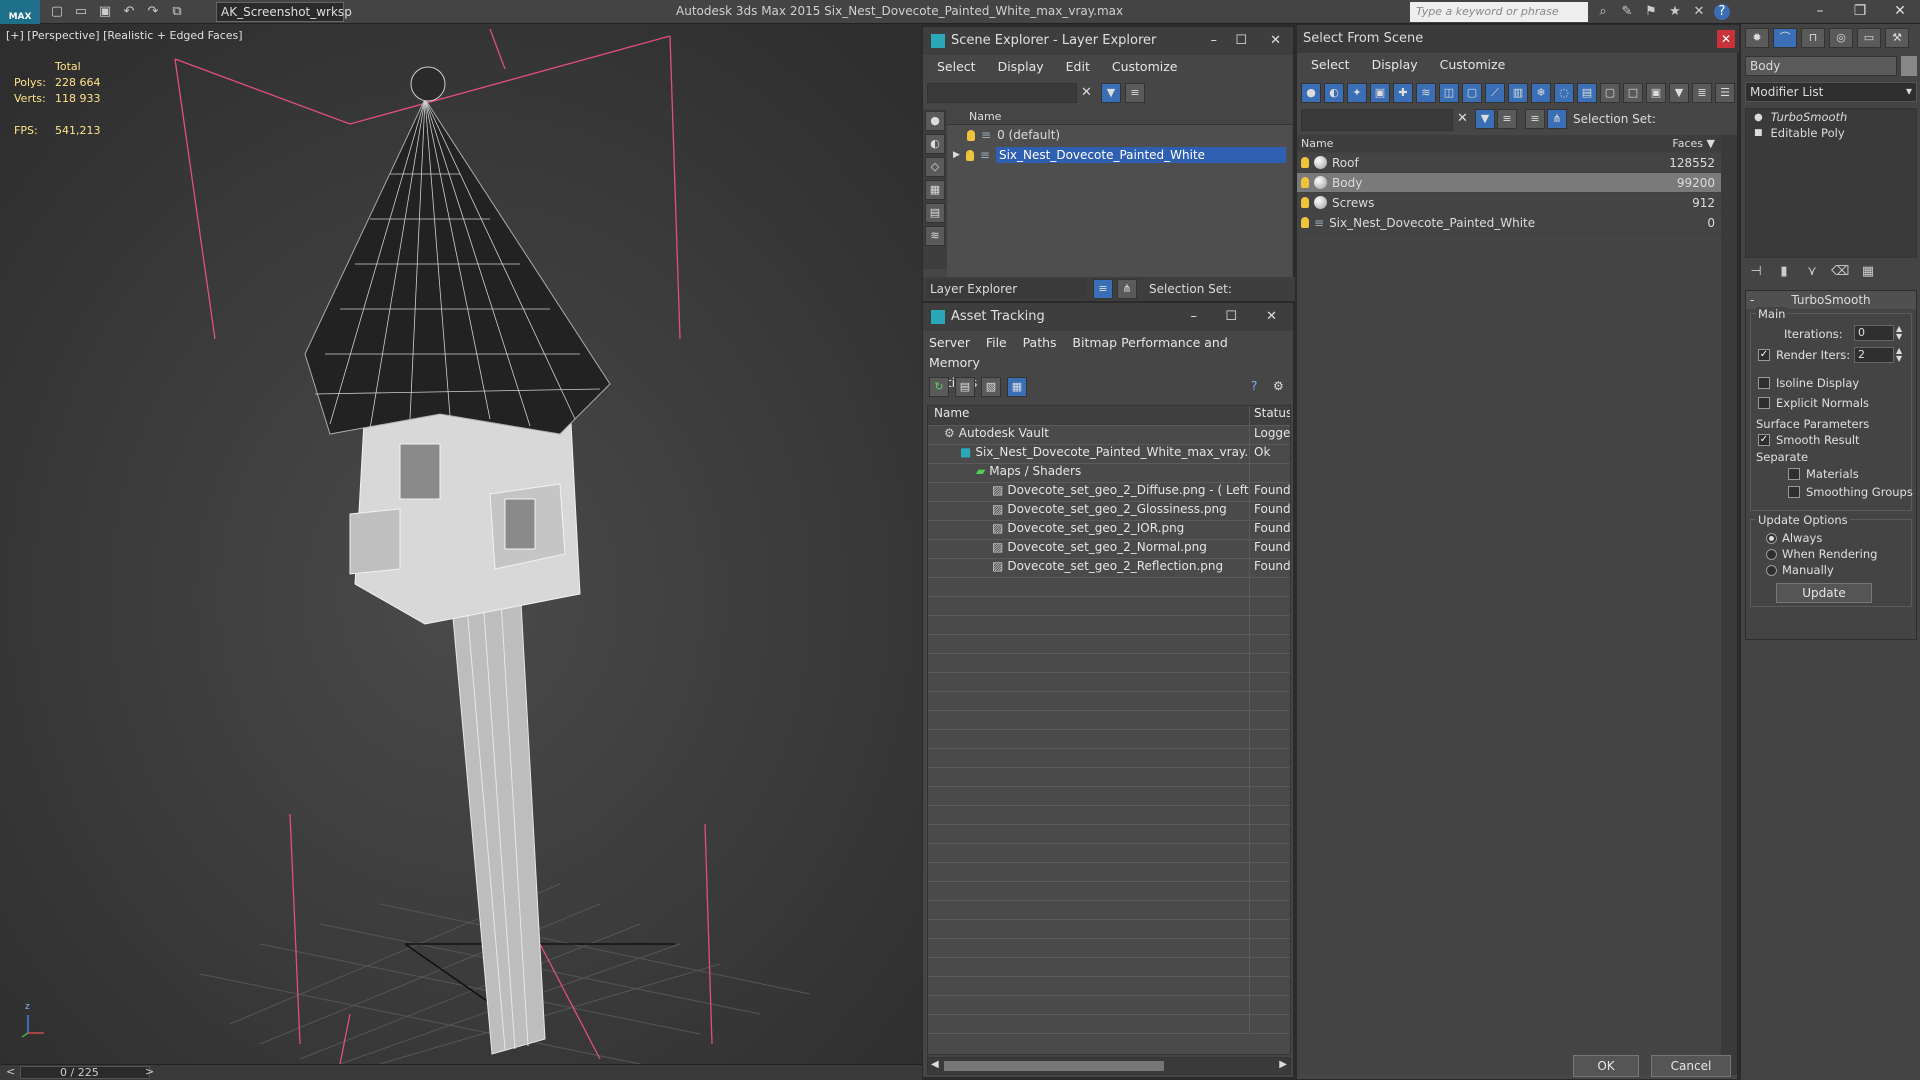  Describe the element at coordinates (1603, 12) in the screenshot. I see `binoculars-icon: ⌕` at that location.